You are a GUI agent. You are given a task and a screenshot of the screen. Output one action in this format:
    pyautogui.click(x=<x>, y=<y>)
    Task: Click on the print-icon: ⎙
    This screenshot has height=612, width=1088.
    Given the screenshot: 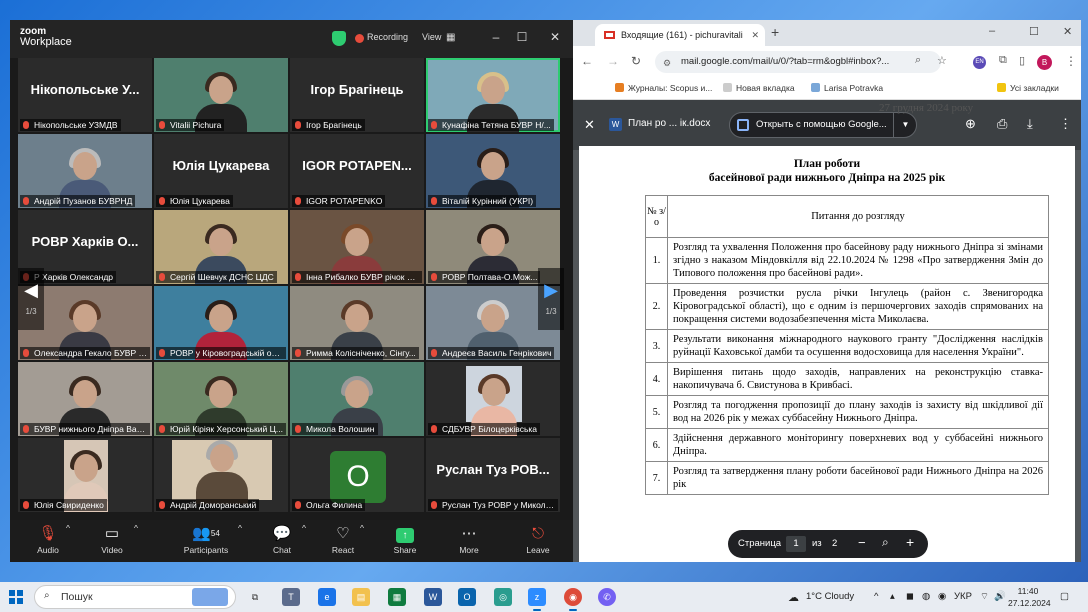 What is the action you would take?
    pyautogui.click(x=1002, y=124)
    